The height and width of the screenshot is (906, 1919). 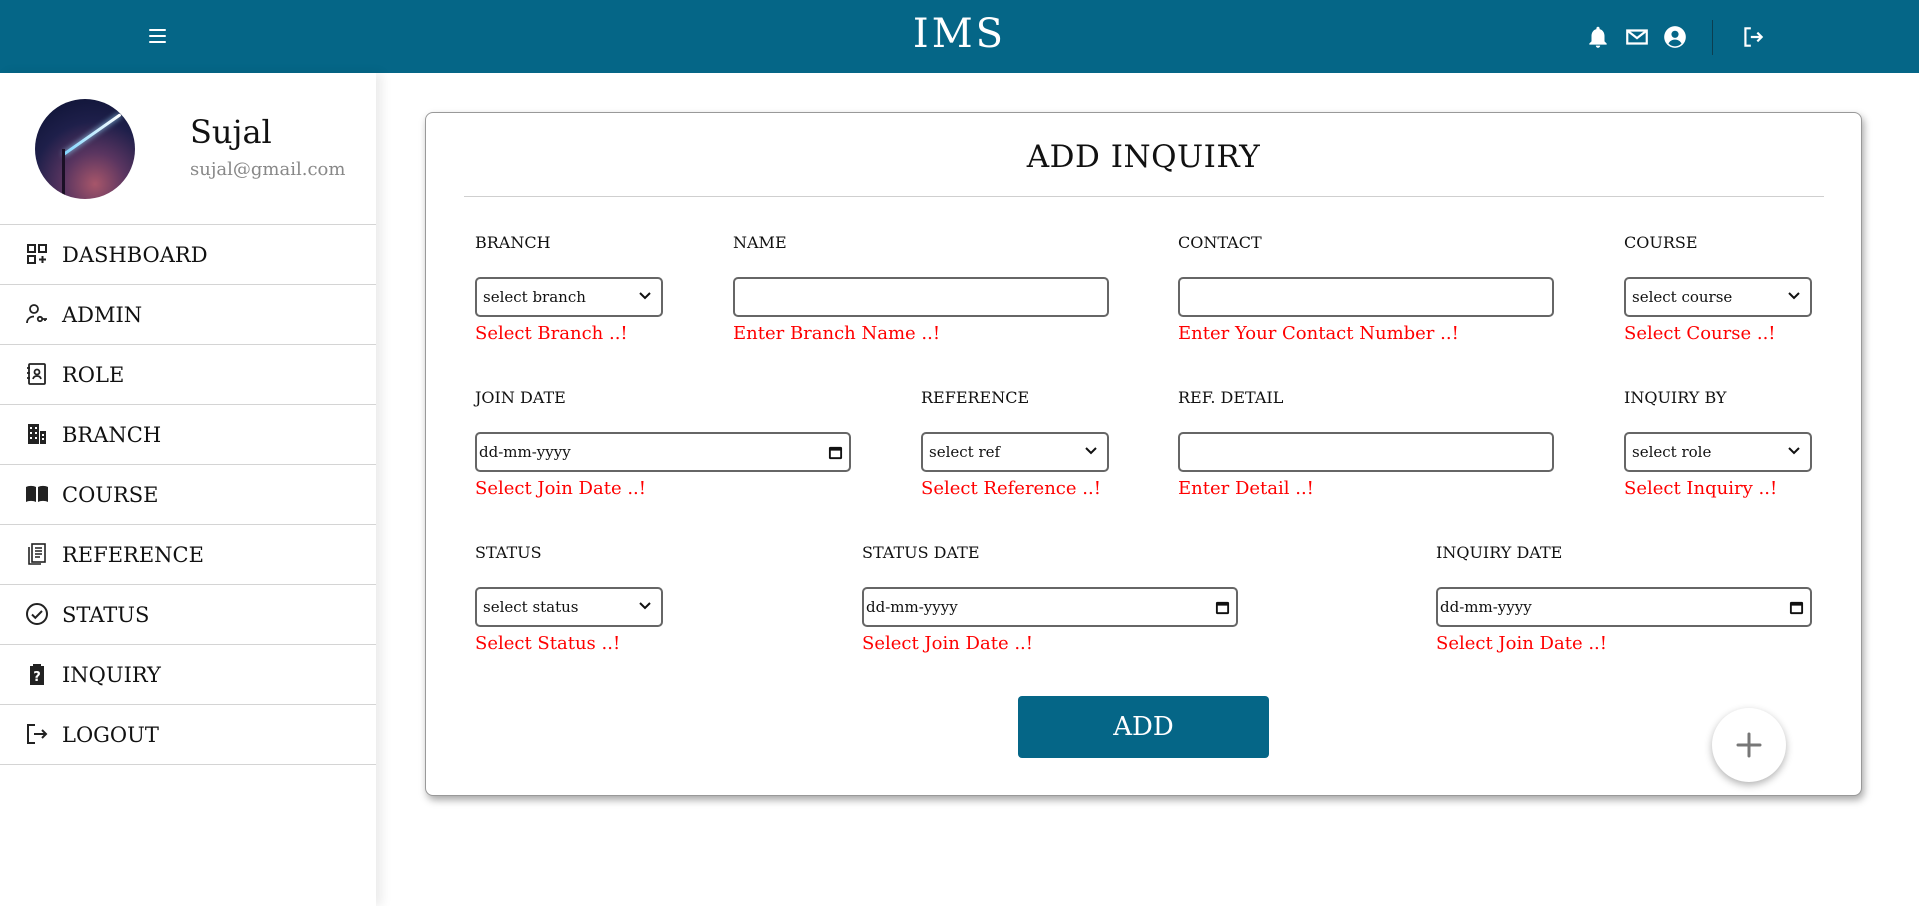 I want to click on check-circle-icon, so click(x=37, y=614).